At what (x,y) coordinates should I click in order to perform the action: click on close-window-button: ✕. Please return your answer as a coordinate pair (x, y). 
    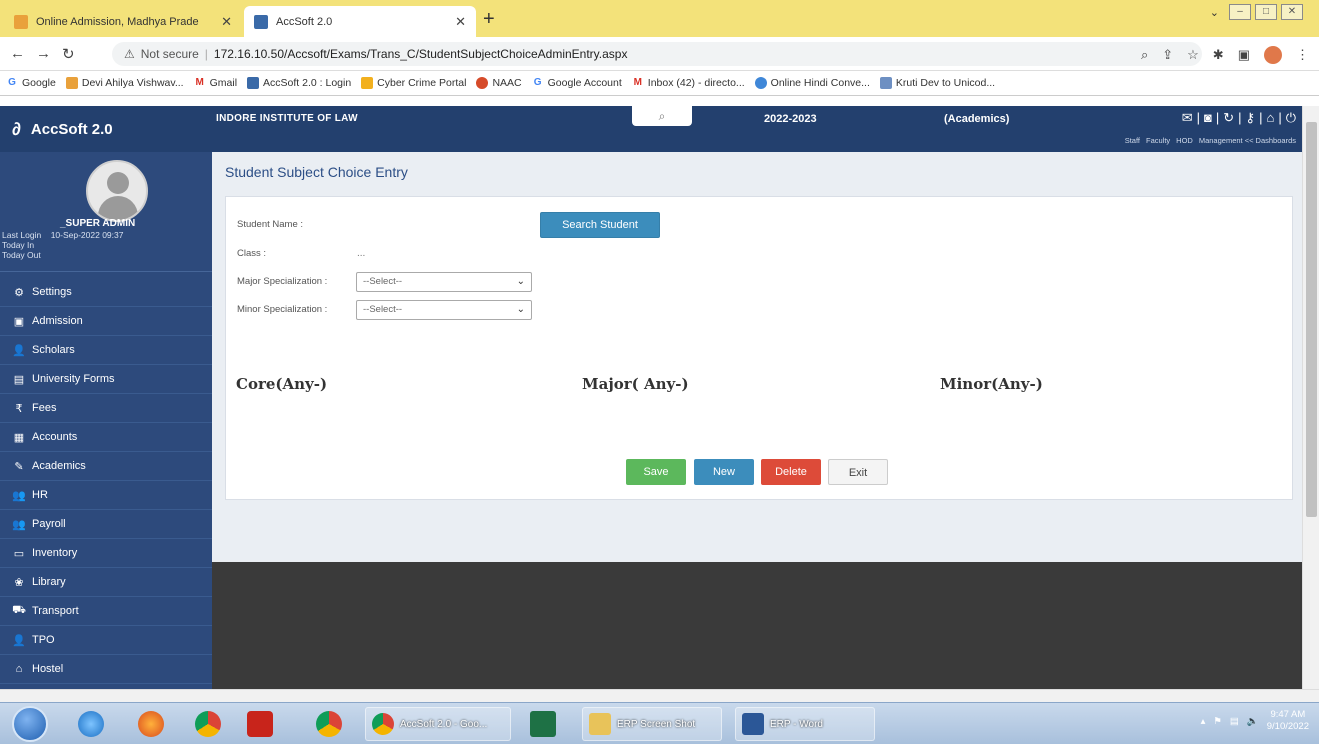
    Looking at the image, I should click on (1292, 12).